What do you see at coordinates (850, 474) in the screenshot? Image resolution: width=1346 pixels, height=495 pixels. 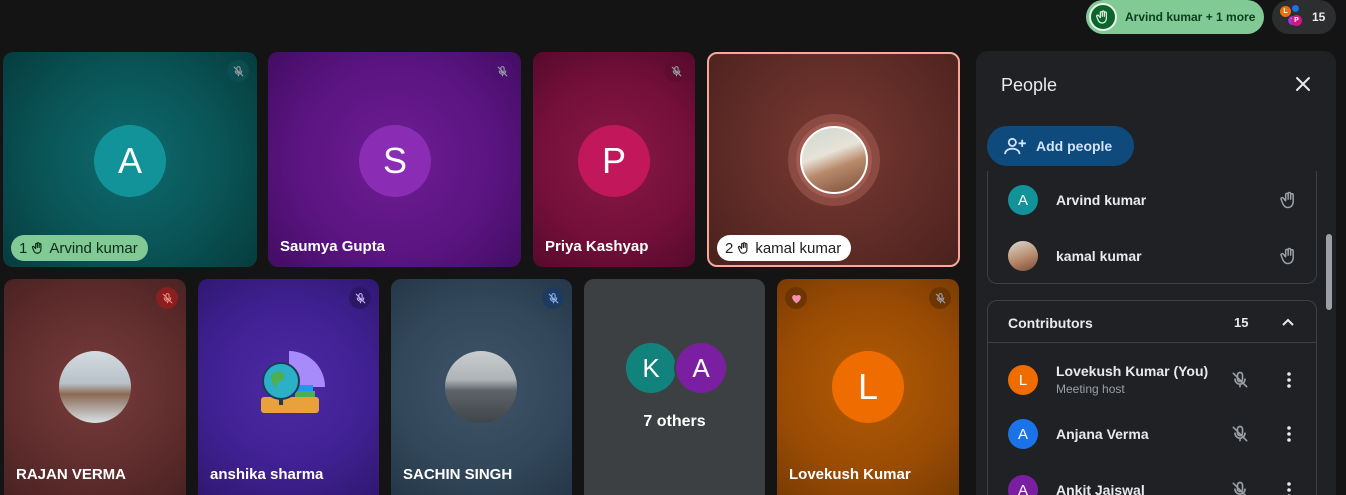 I see `tile-name: Lovekush Kumar` at bounding box center [850, 474].